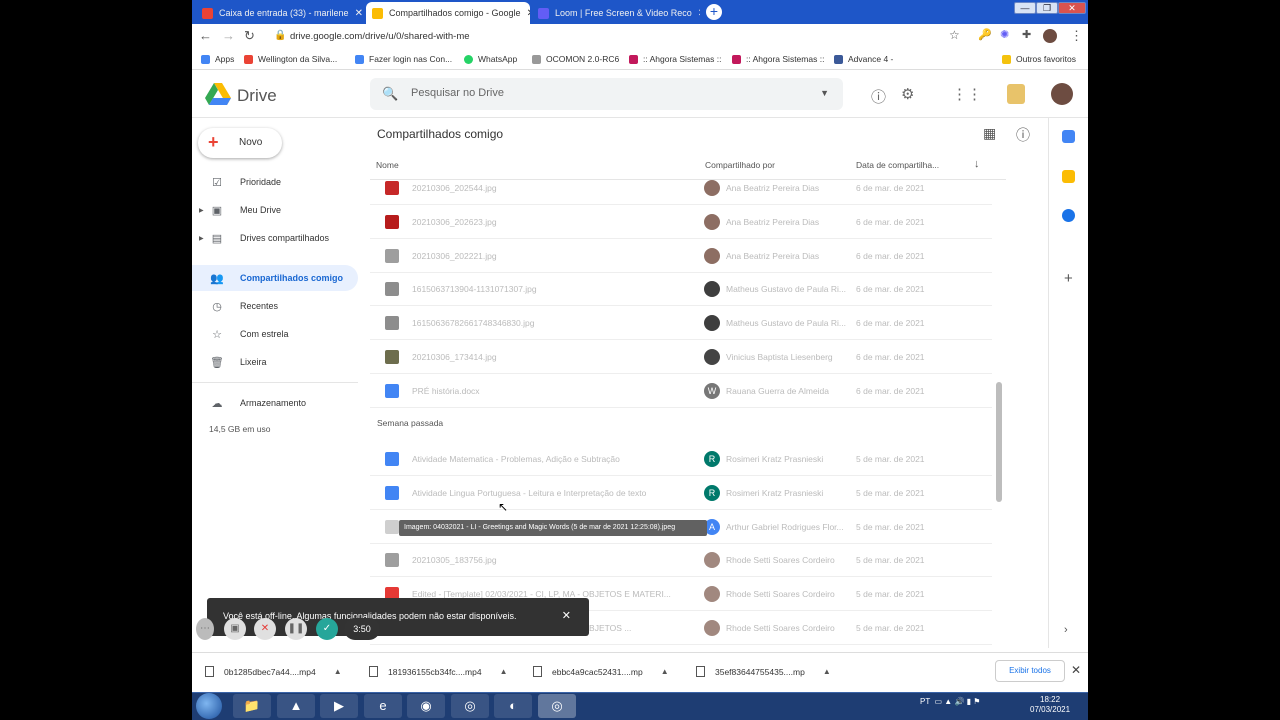 Image resolution: width=1280 pixels, height=720 pixels. Describe the element at coordinates (426, 706) in the screenshot. I see `firefox-taskbar-icon: ◉` at that location.